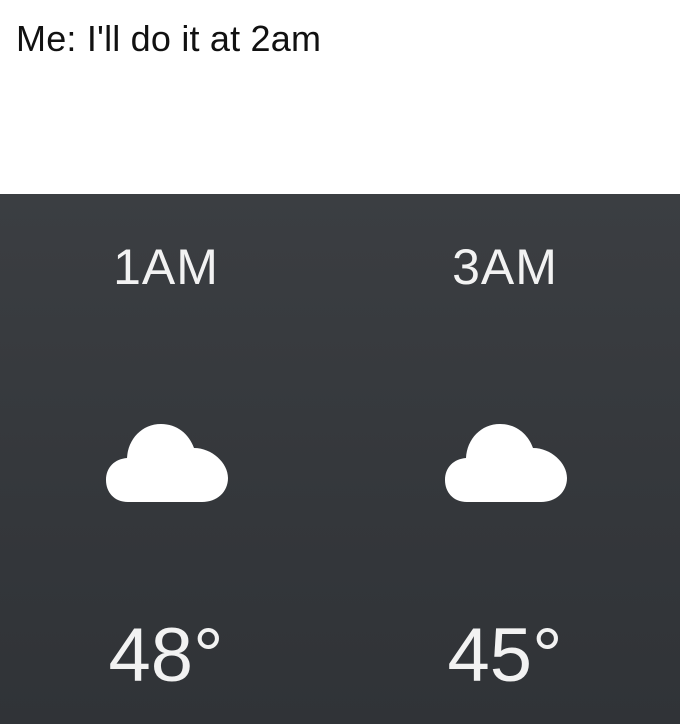 The image size is (680, 724). Describe the element at coordinates (169, 38) in the screenshot. I see `meme-caption: Me: I'll do it at 2am` at that location.